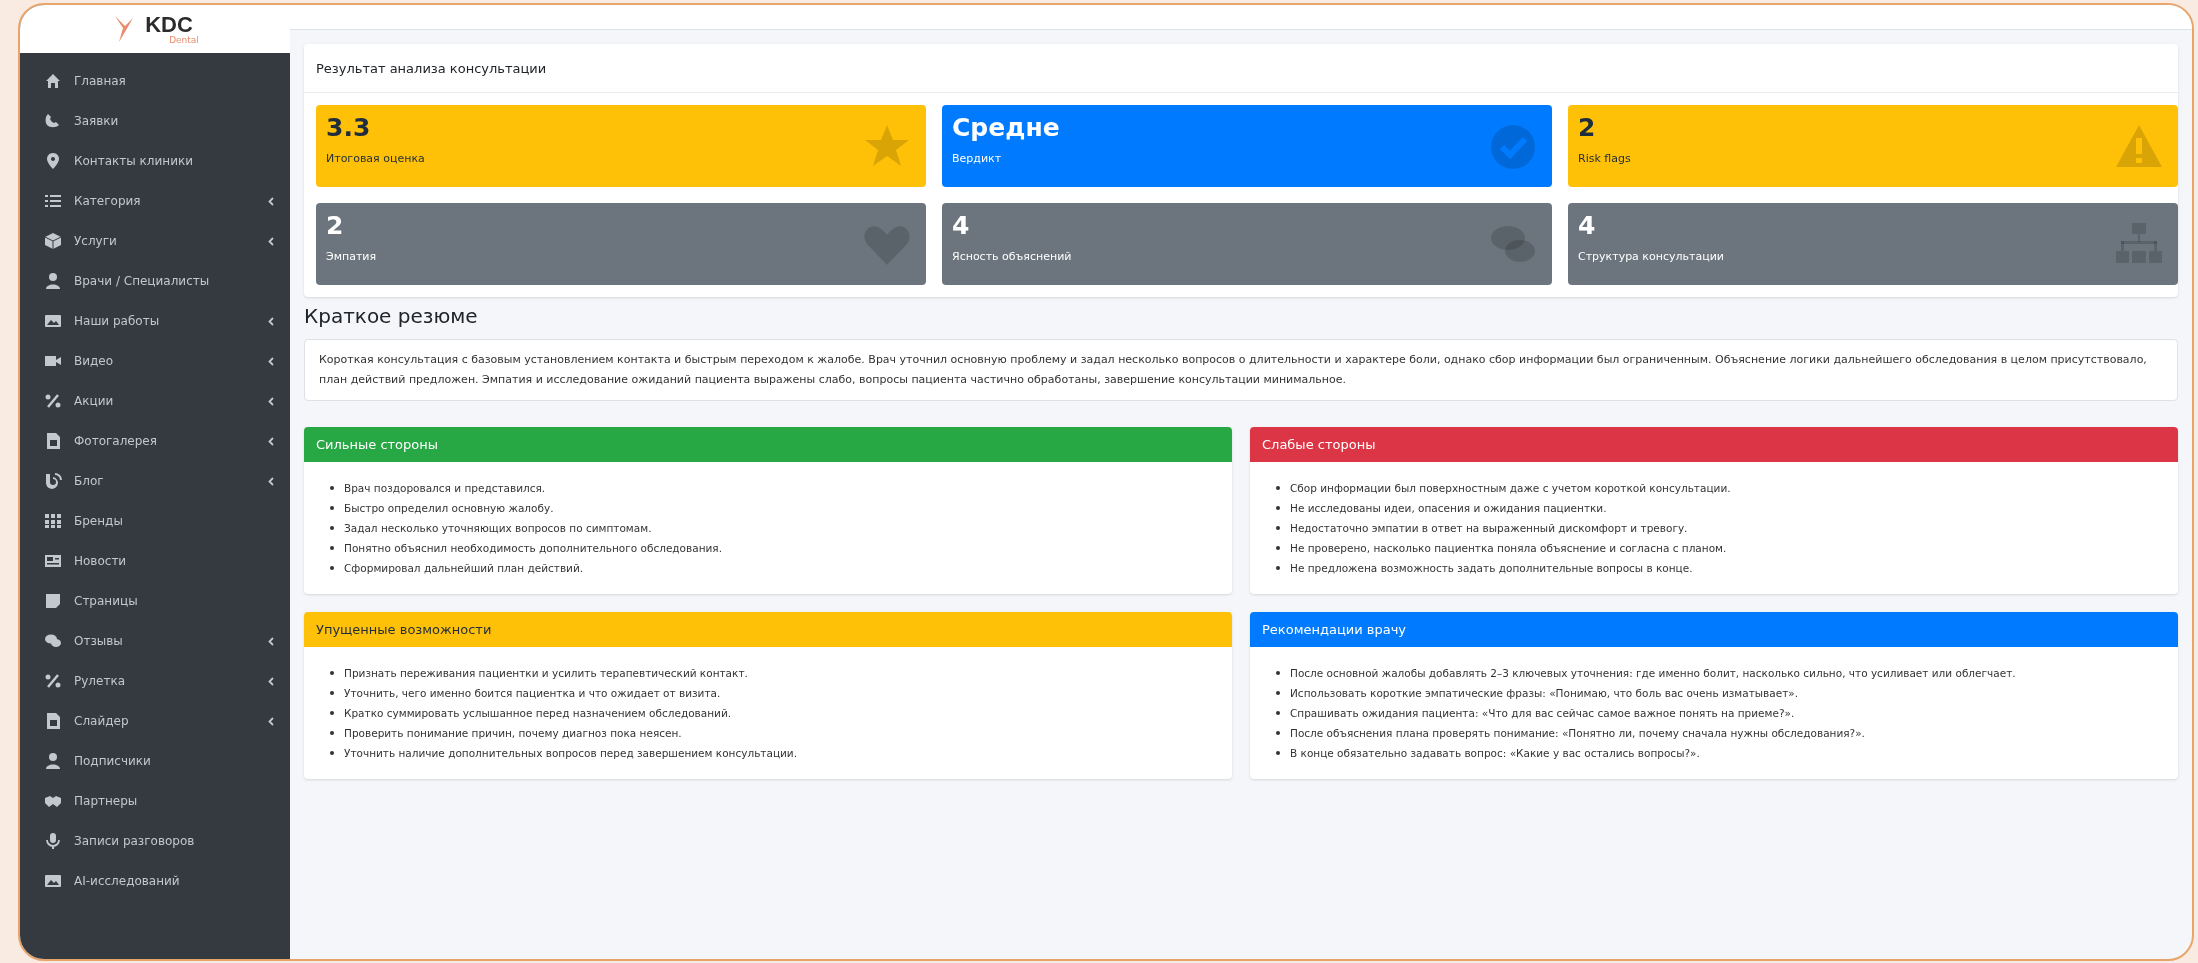 The image size is (2198, 963). Describe the element at coordinates (155, 201) in the screenshot. I see `sidebar-item: Категория` at that location.